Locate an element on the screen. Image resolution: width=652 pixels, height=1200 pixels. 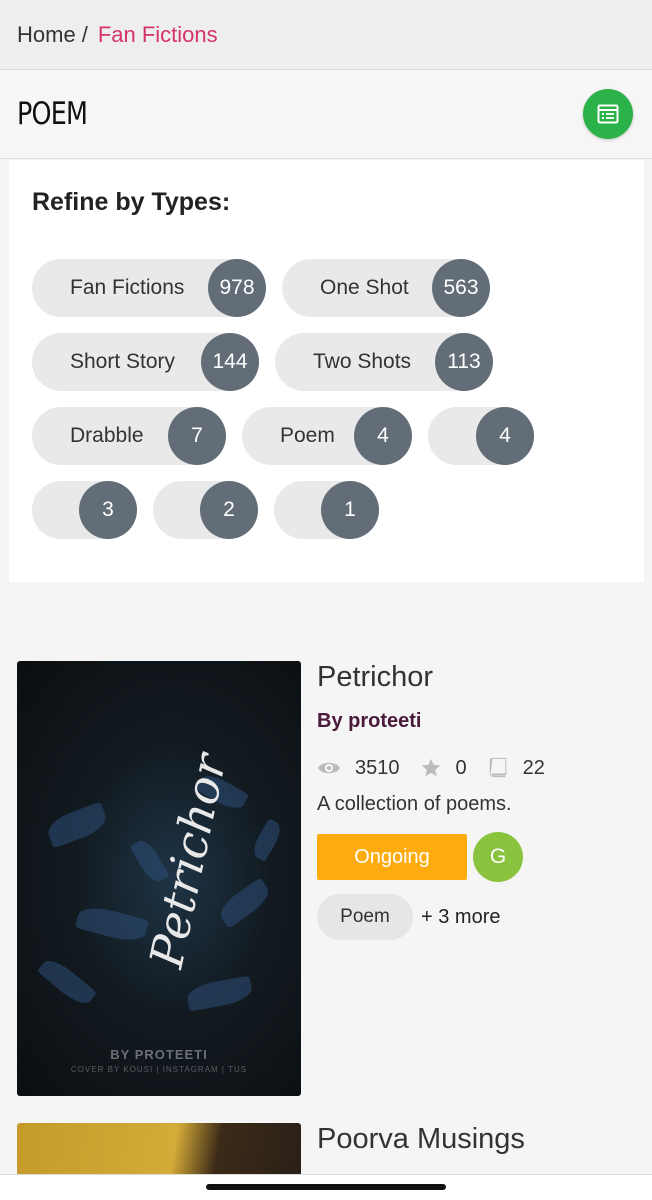
type-chip-poem: Poem 4 is located at coordinates (327, 436).